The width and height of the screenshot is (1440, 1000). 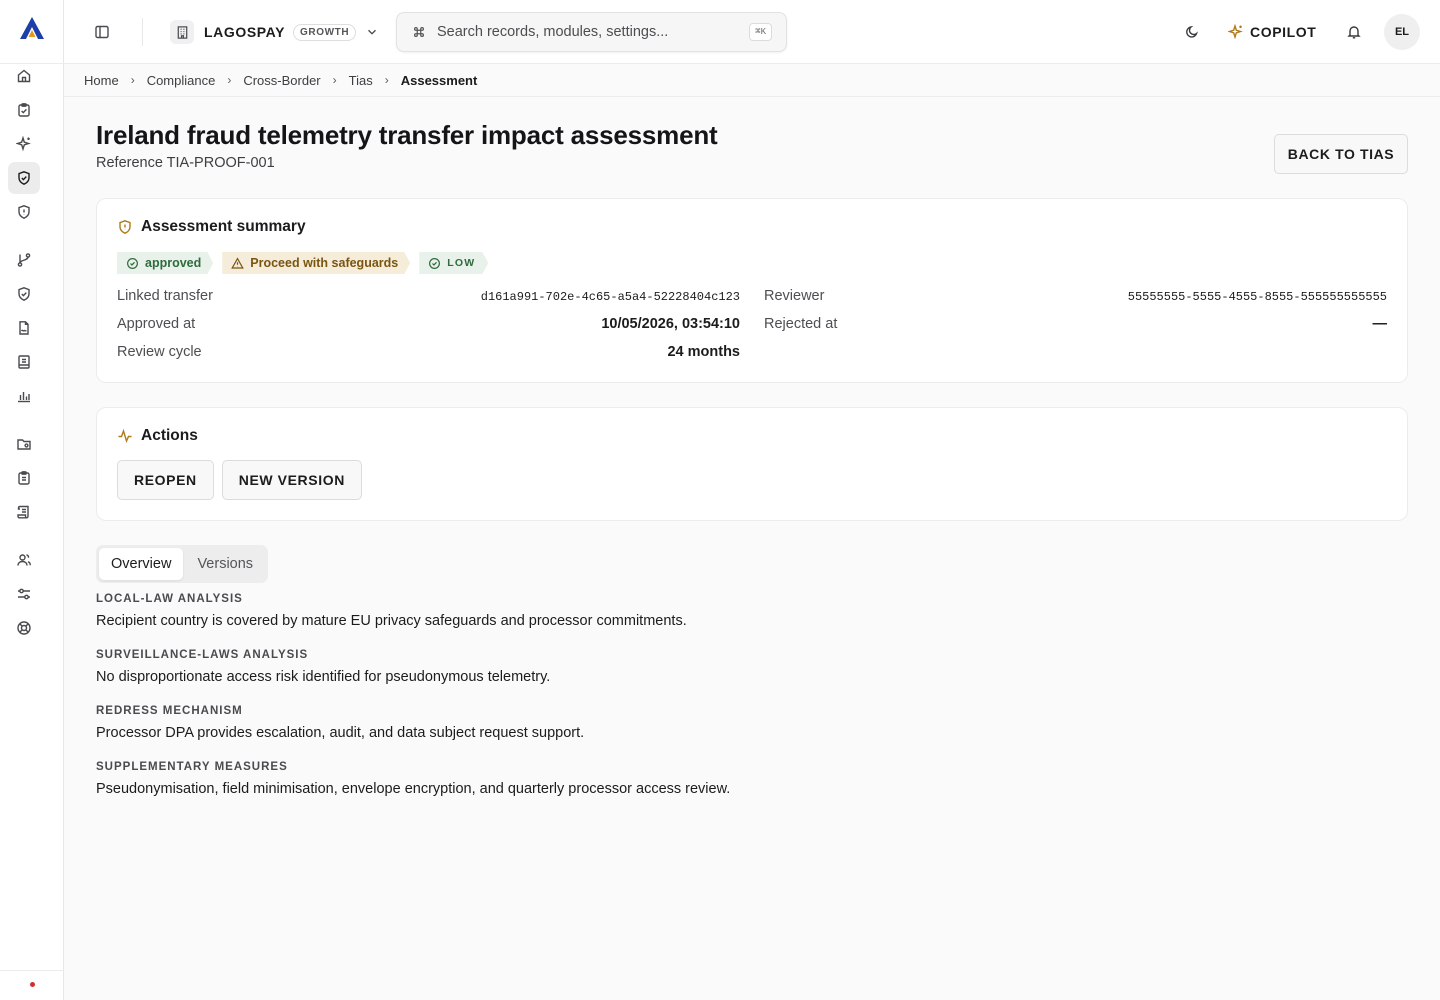 I want to click on search-input, so click(x=588, y=32).